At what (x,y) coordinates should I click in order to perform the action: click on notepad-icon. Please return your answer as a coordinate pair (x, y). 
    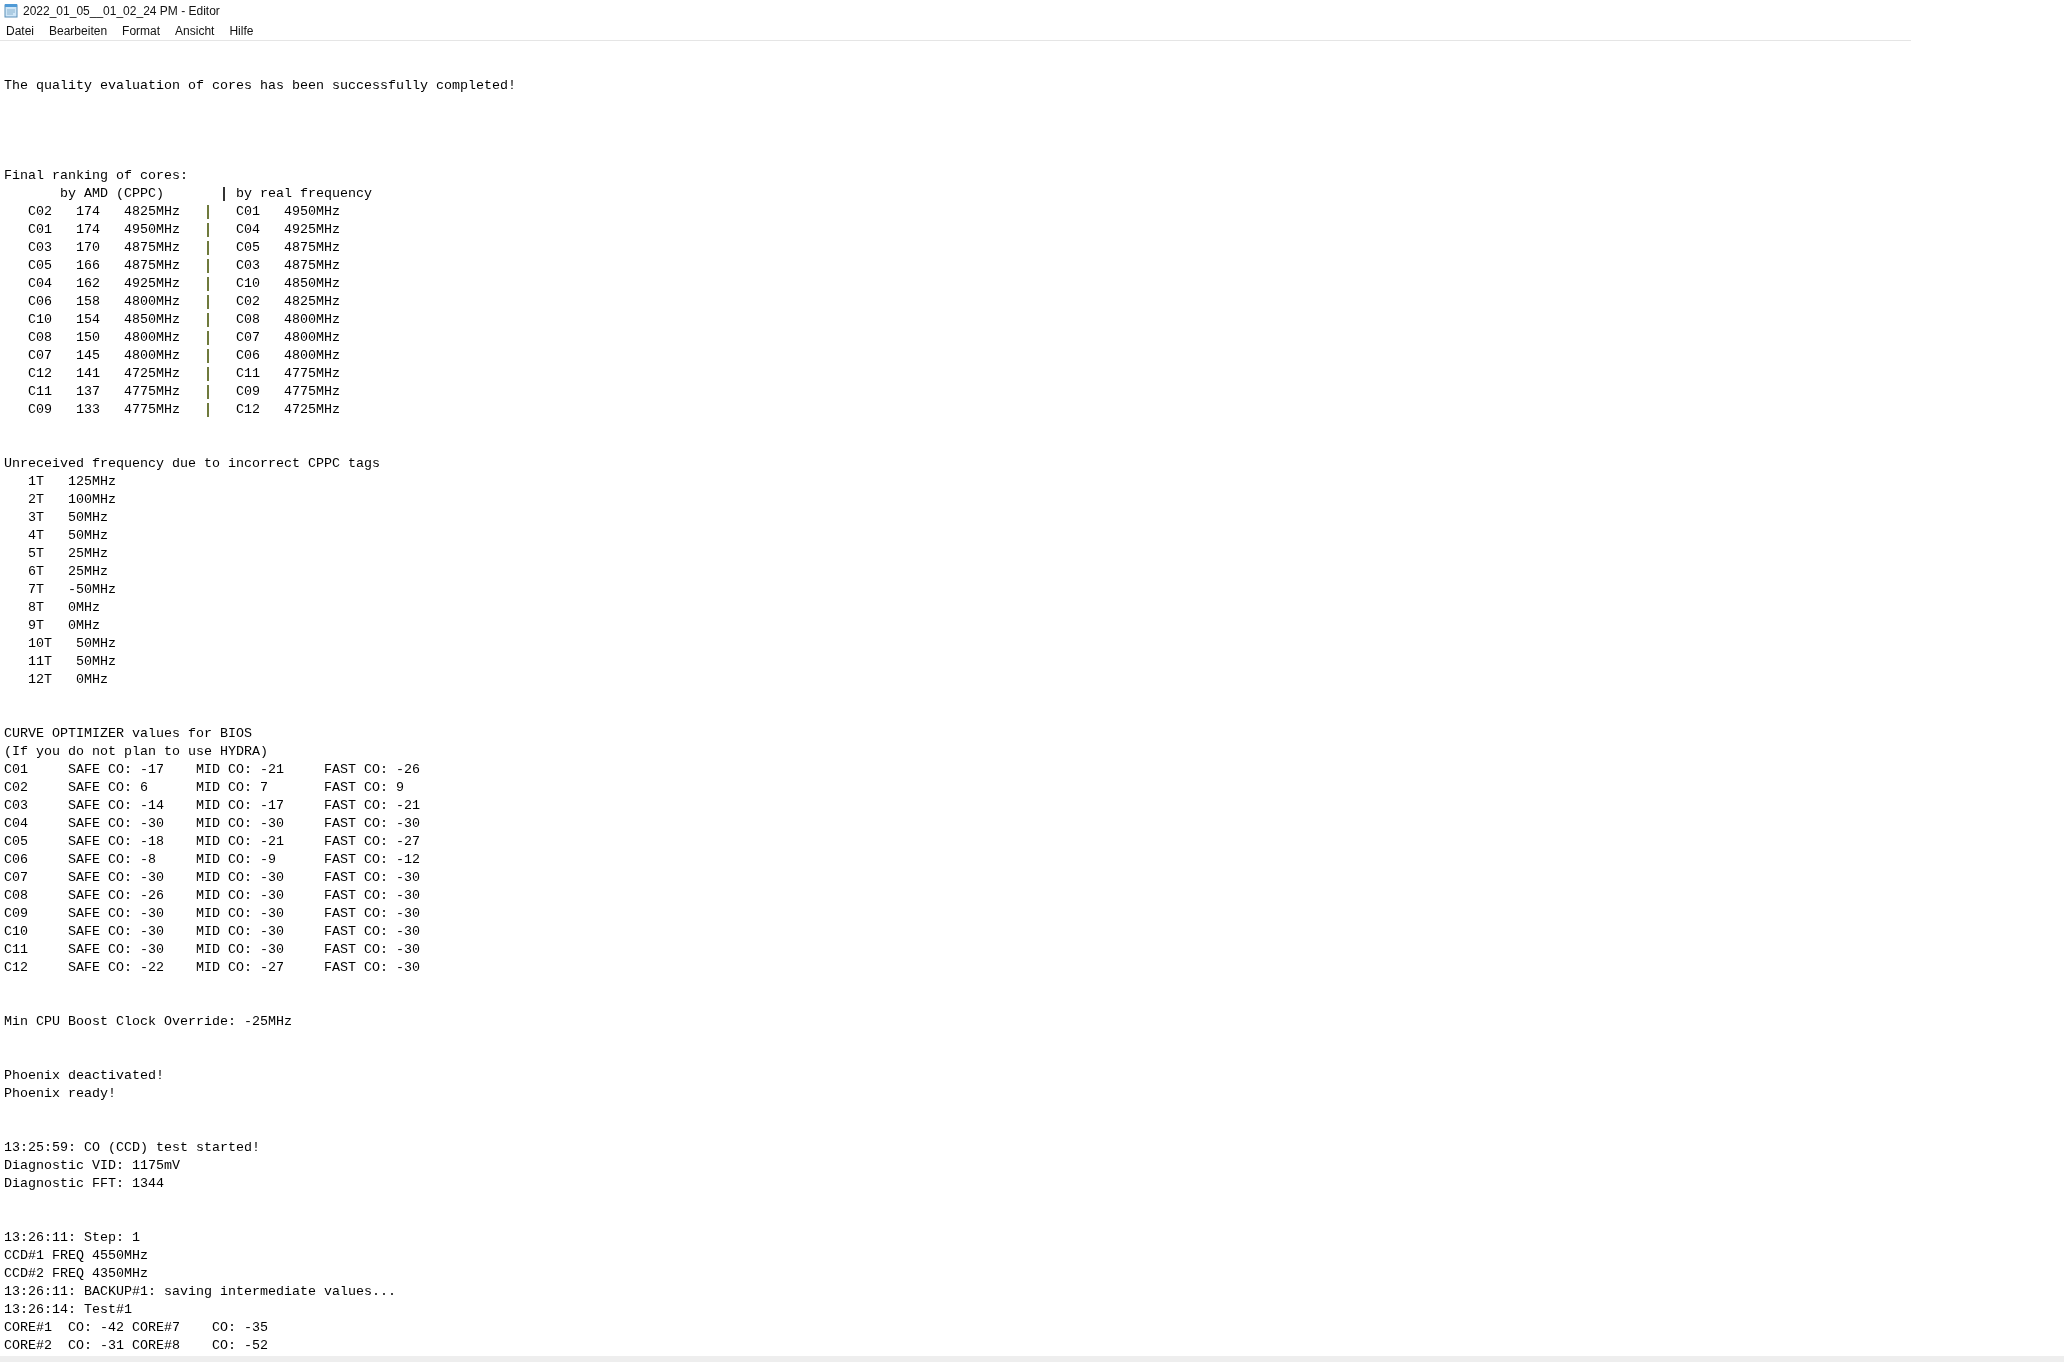
    Looking at the image, I should click on (11, 10).